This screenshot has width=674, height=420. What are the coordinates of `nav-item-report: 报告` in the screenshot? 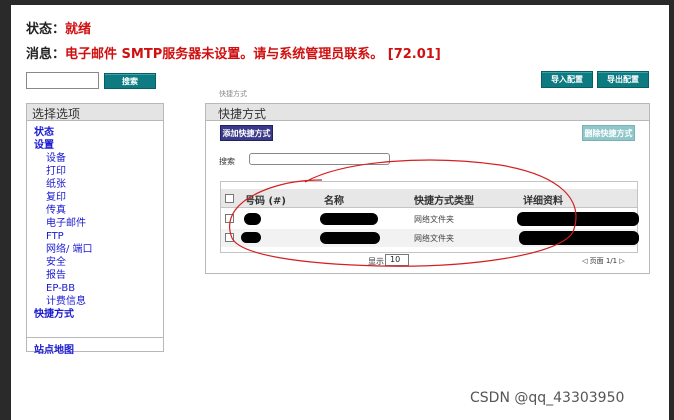 It's located at (63, 275).